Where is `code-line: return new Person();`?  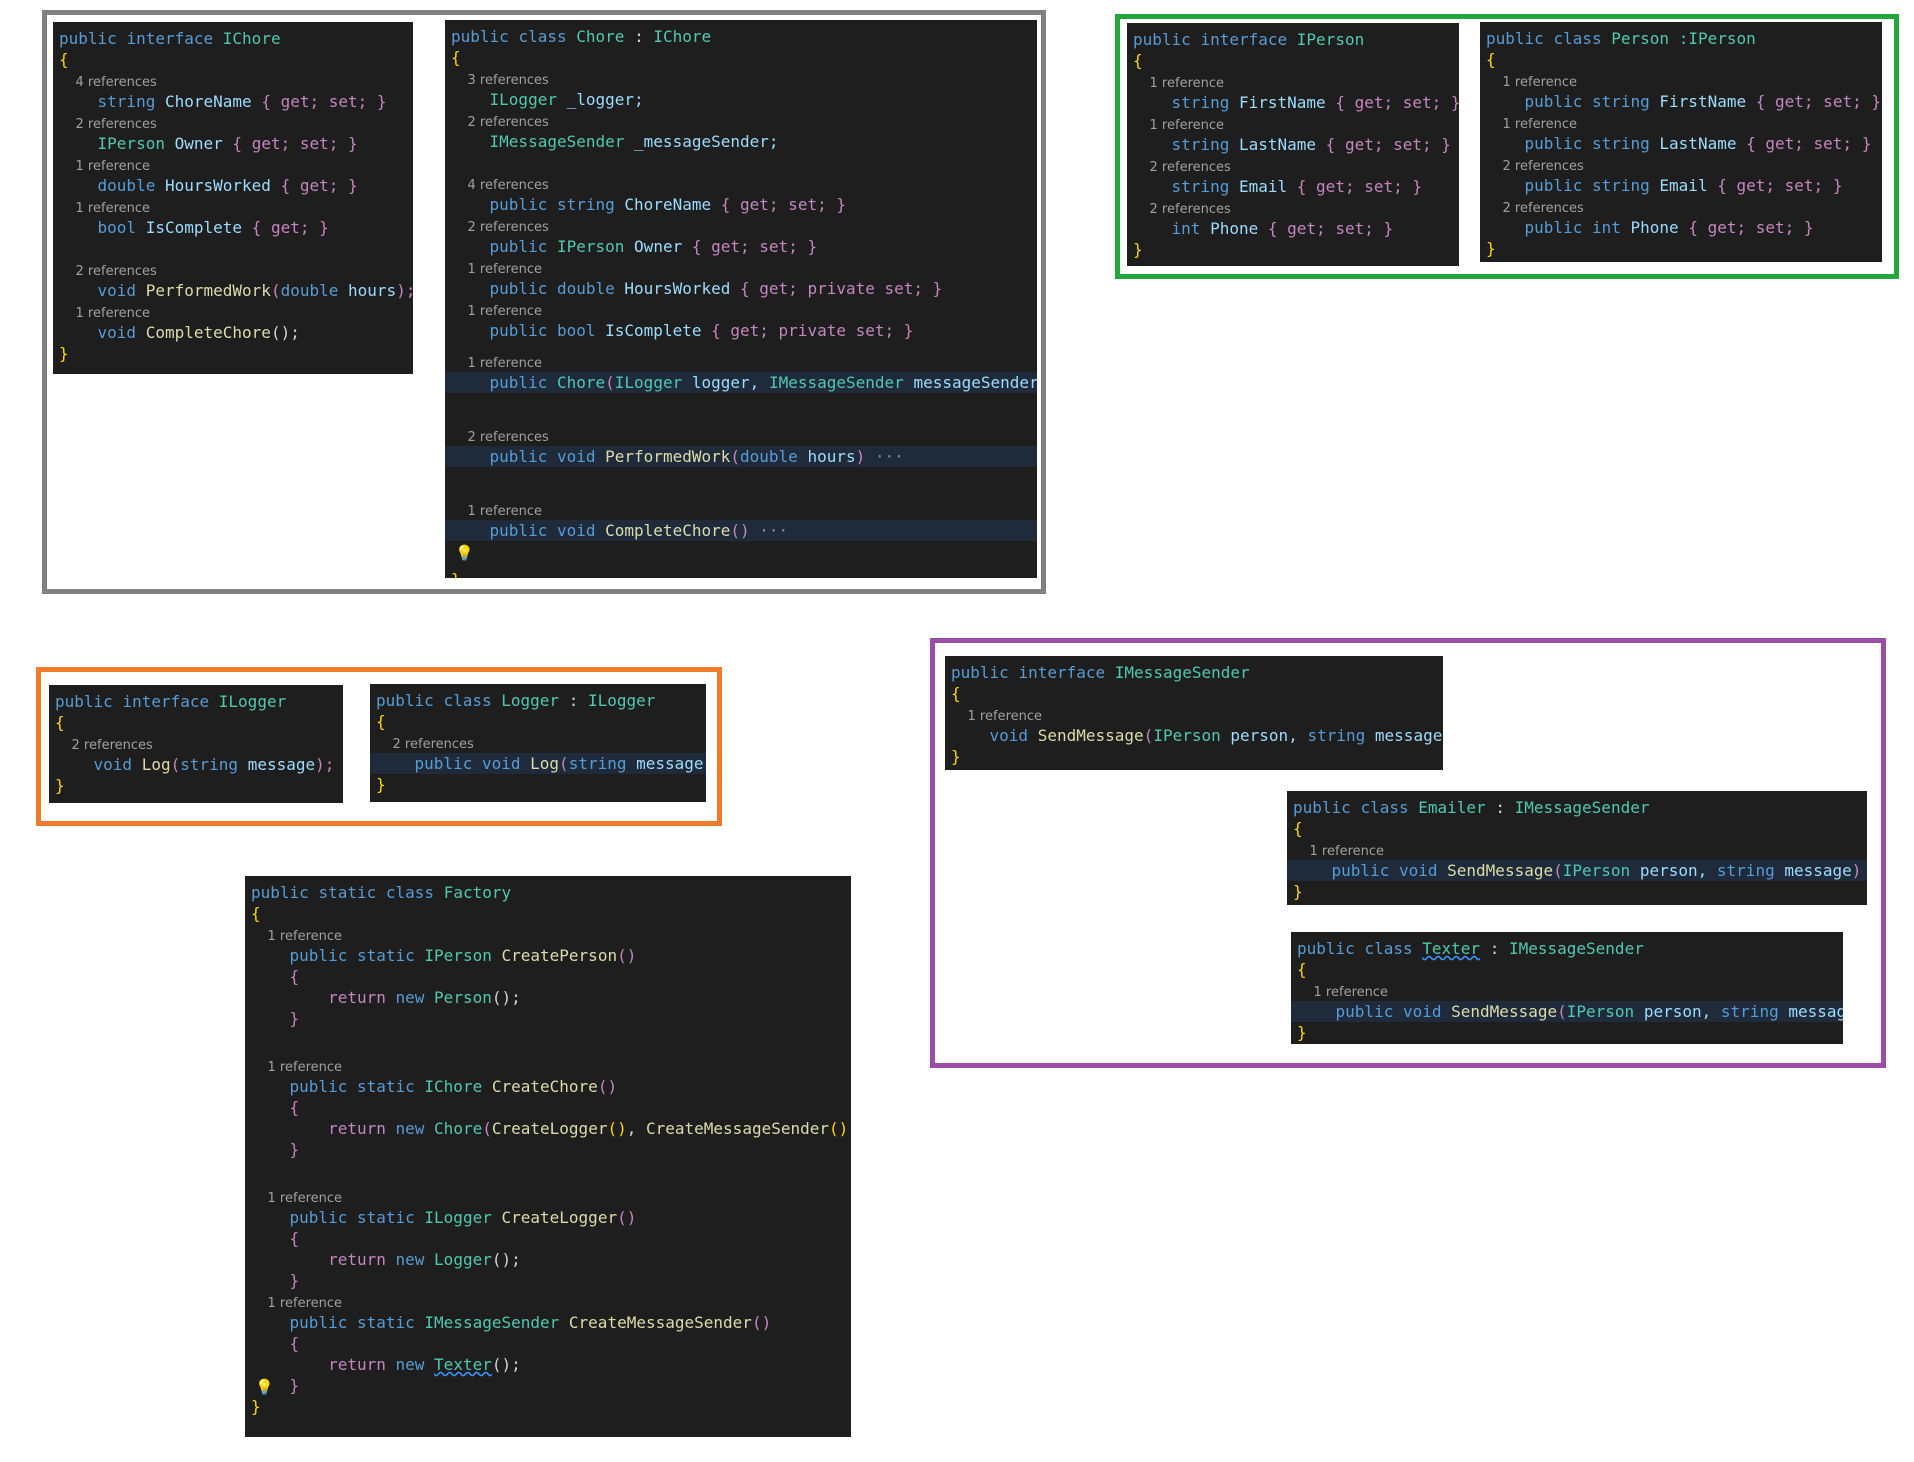 code-line: return new Person(); is located at coordinates (424, 997).